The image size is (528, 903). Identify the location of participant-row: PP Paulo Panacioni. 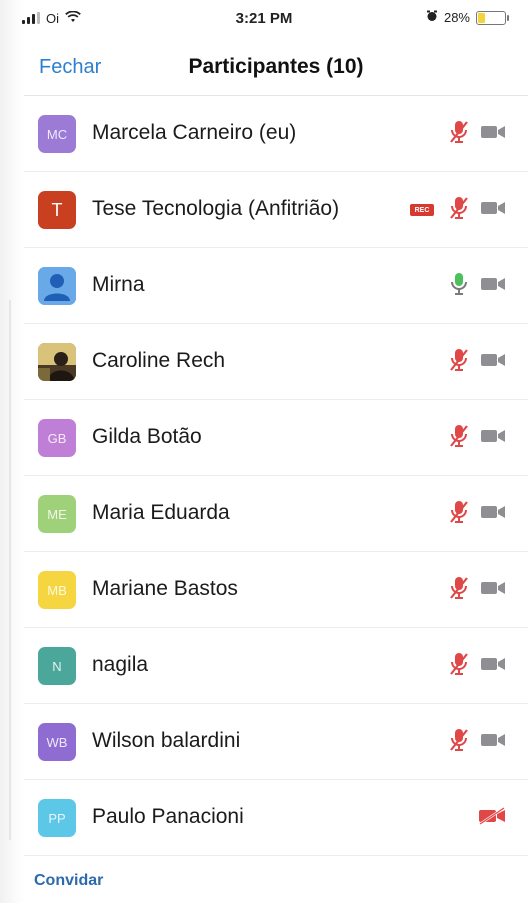
(276, 818).